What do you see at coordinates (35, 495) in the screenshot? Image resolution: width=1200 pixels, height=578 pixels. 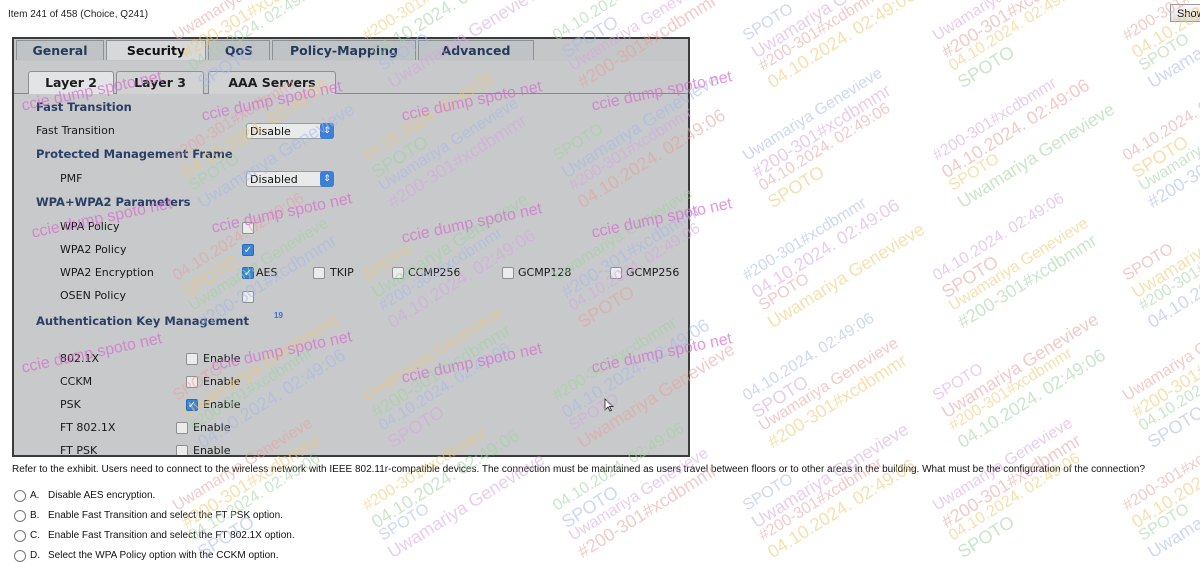 I see `option-letter: A.` at bounding box center [35, 495].